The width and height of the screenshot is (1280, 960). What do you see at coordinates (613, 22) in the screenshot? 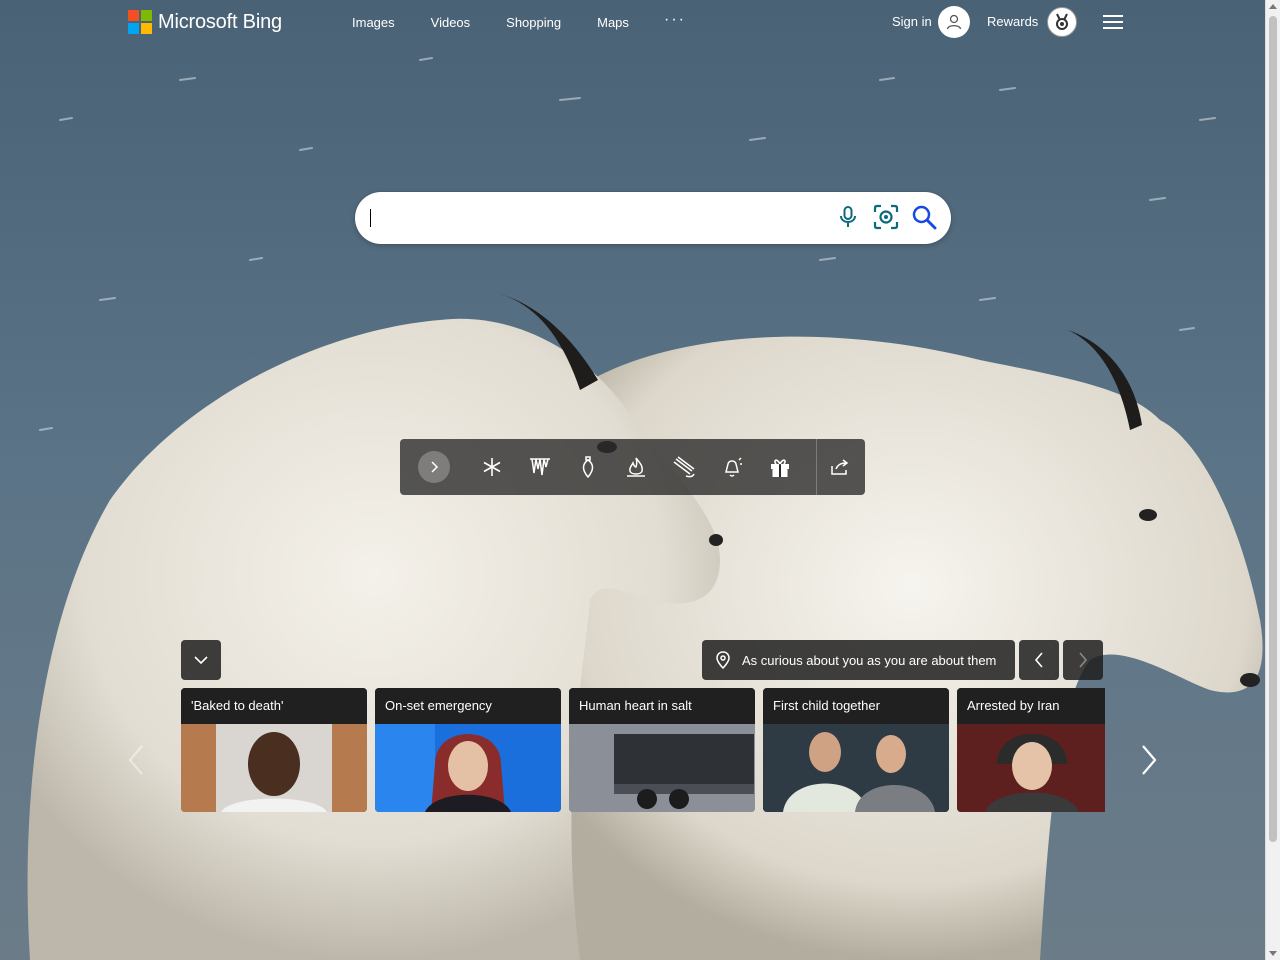
I see `nav-maps: Maps` at bounding box center [613, 22].